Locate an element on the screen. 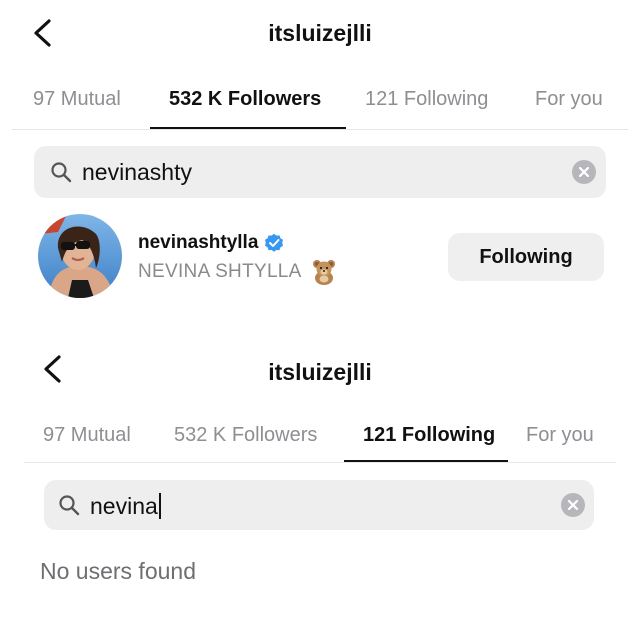  bottom-header: itsluizejlli is located at coordinates (320, 372).